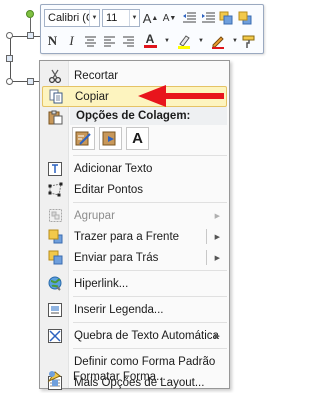  I want to click on font-size-value: 11, so click(112, 18).